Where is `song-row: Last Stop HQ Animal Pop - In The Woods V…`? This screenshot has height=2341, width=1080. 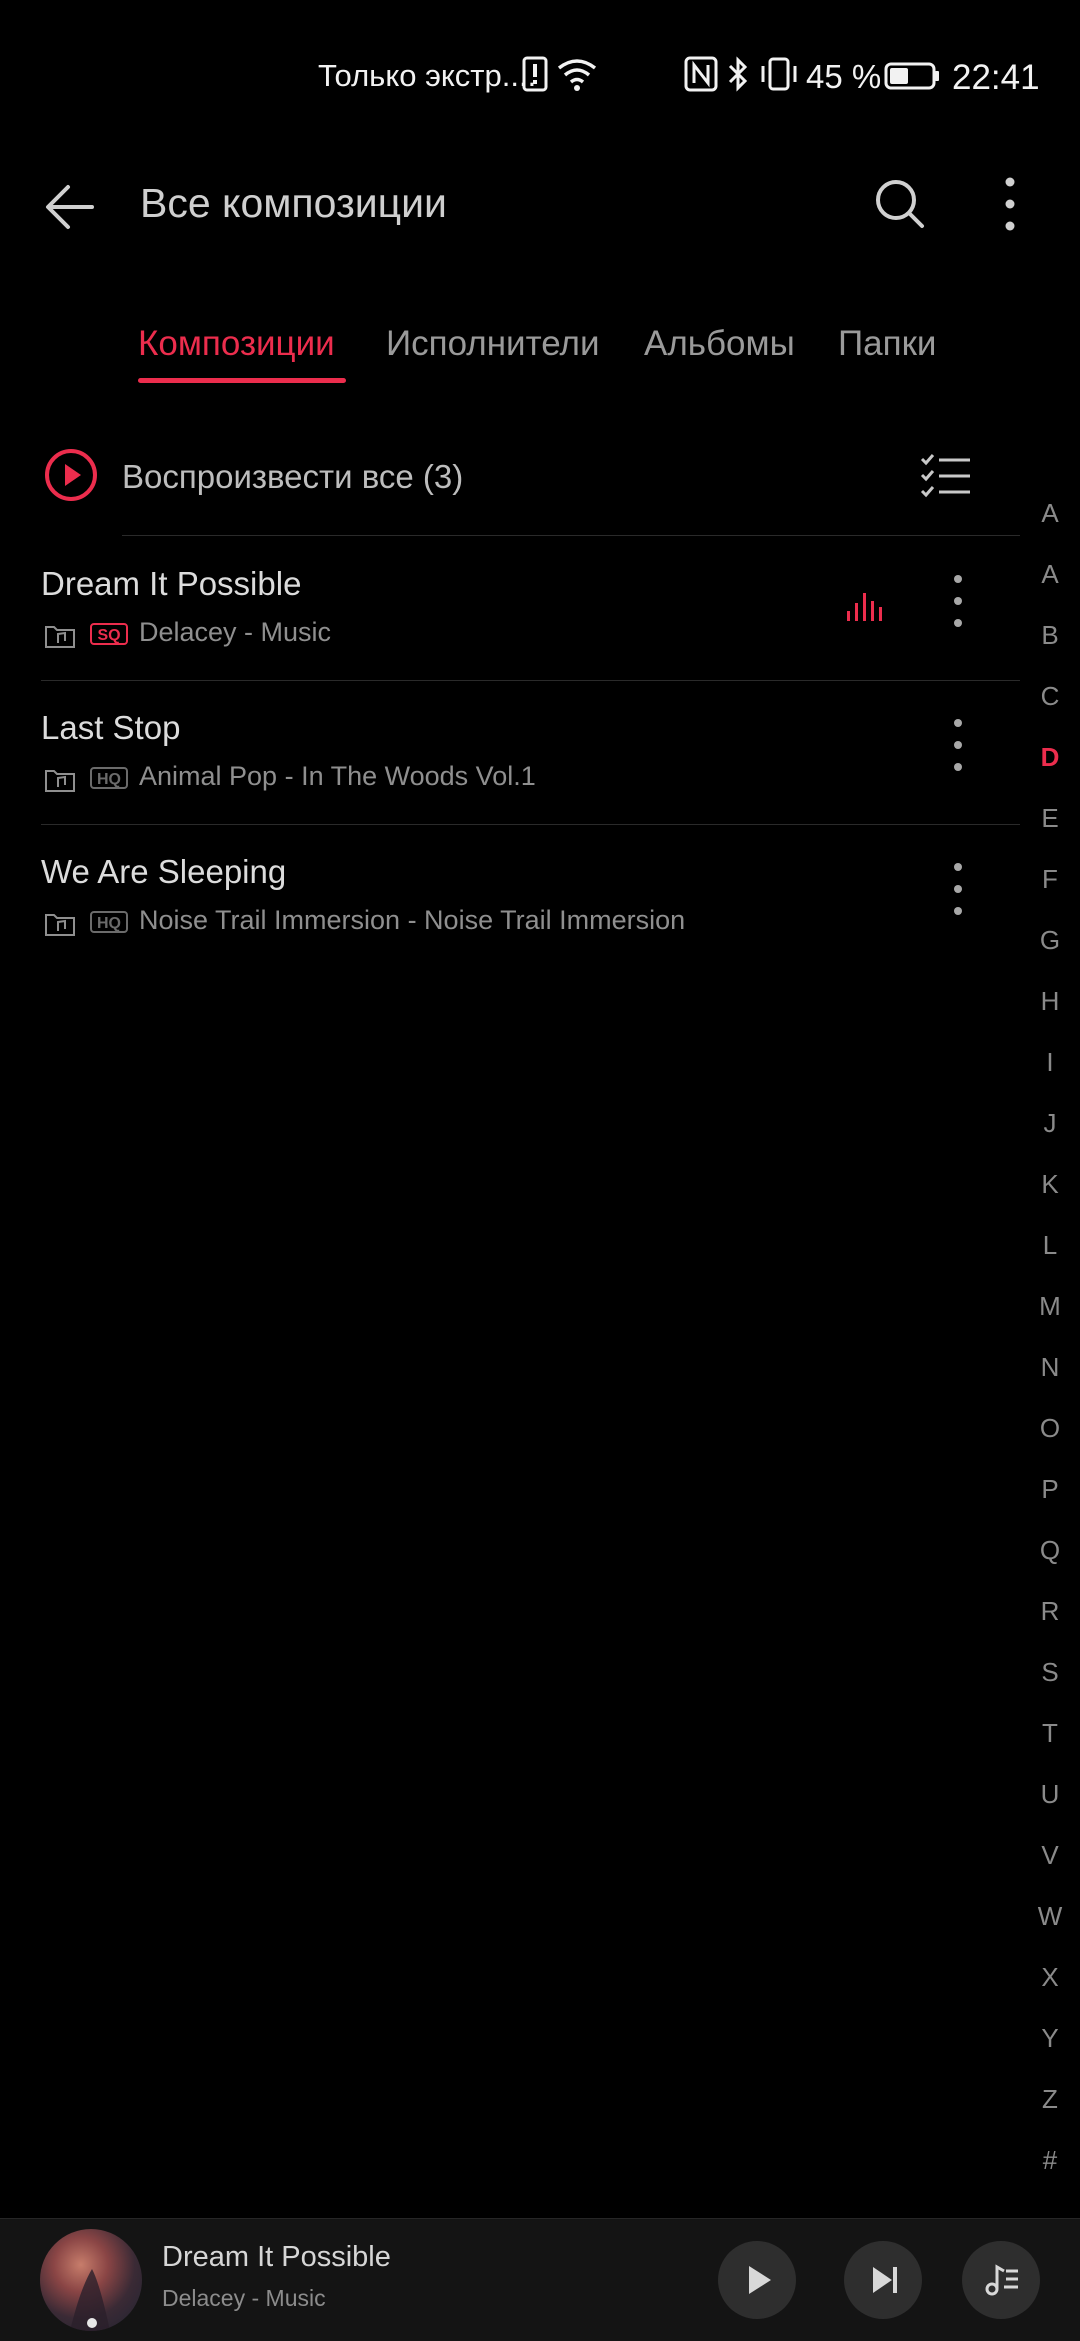
song-row: Last Stop HQ Animal Pop - In The Woods V… is located at coordinates (510, 753).